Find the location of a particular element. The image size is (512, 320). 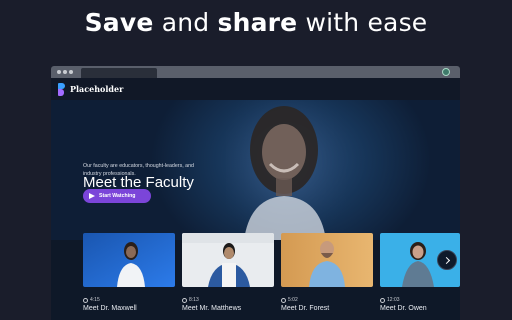

extension-icon is located at coordinates (446, 72).